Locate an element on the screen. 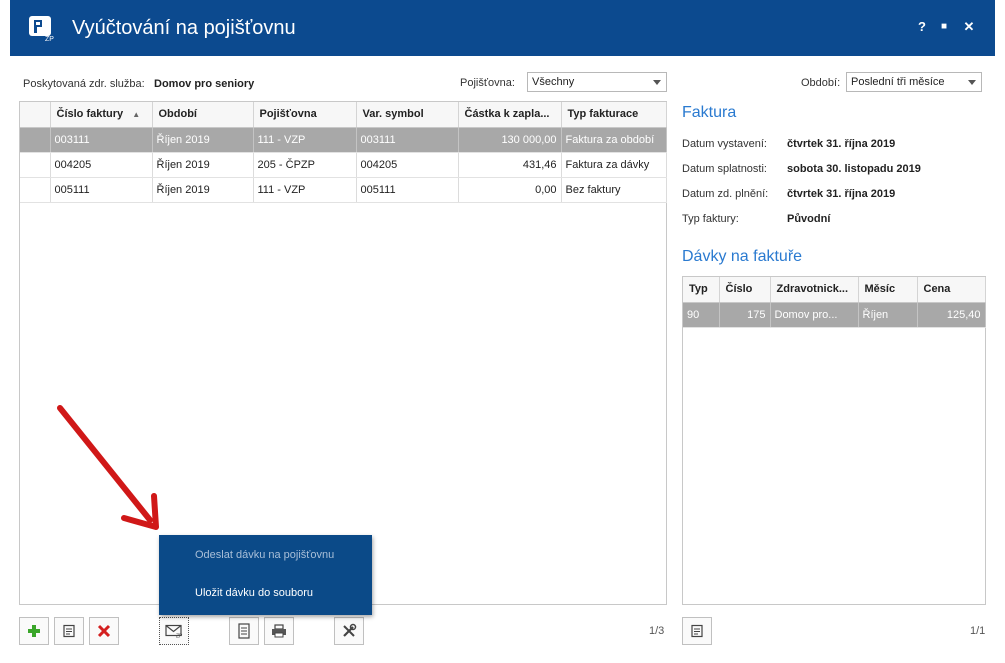 The image size is (1005, 663). menu-item-send-batch: Odeslat dávku na pojišťovnu is located at coordinates (264, 555).